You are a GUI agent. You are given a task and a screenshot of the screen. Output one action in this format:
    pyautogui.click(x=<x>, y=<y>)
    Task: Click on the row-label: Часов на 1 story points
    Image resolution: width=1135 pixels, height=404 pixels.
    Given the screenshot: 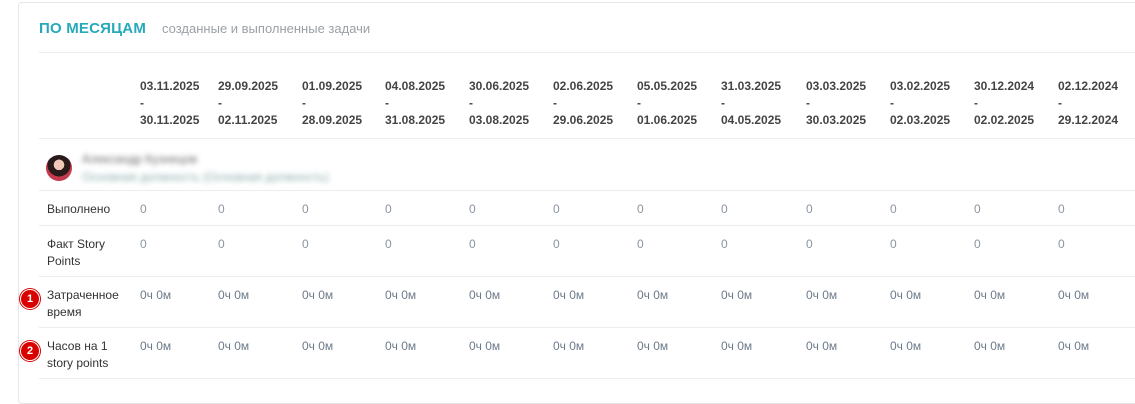 What is the action you would take?
    pyautogui.click(x=77, y=355)
    